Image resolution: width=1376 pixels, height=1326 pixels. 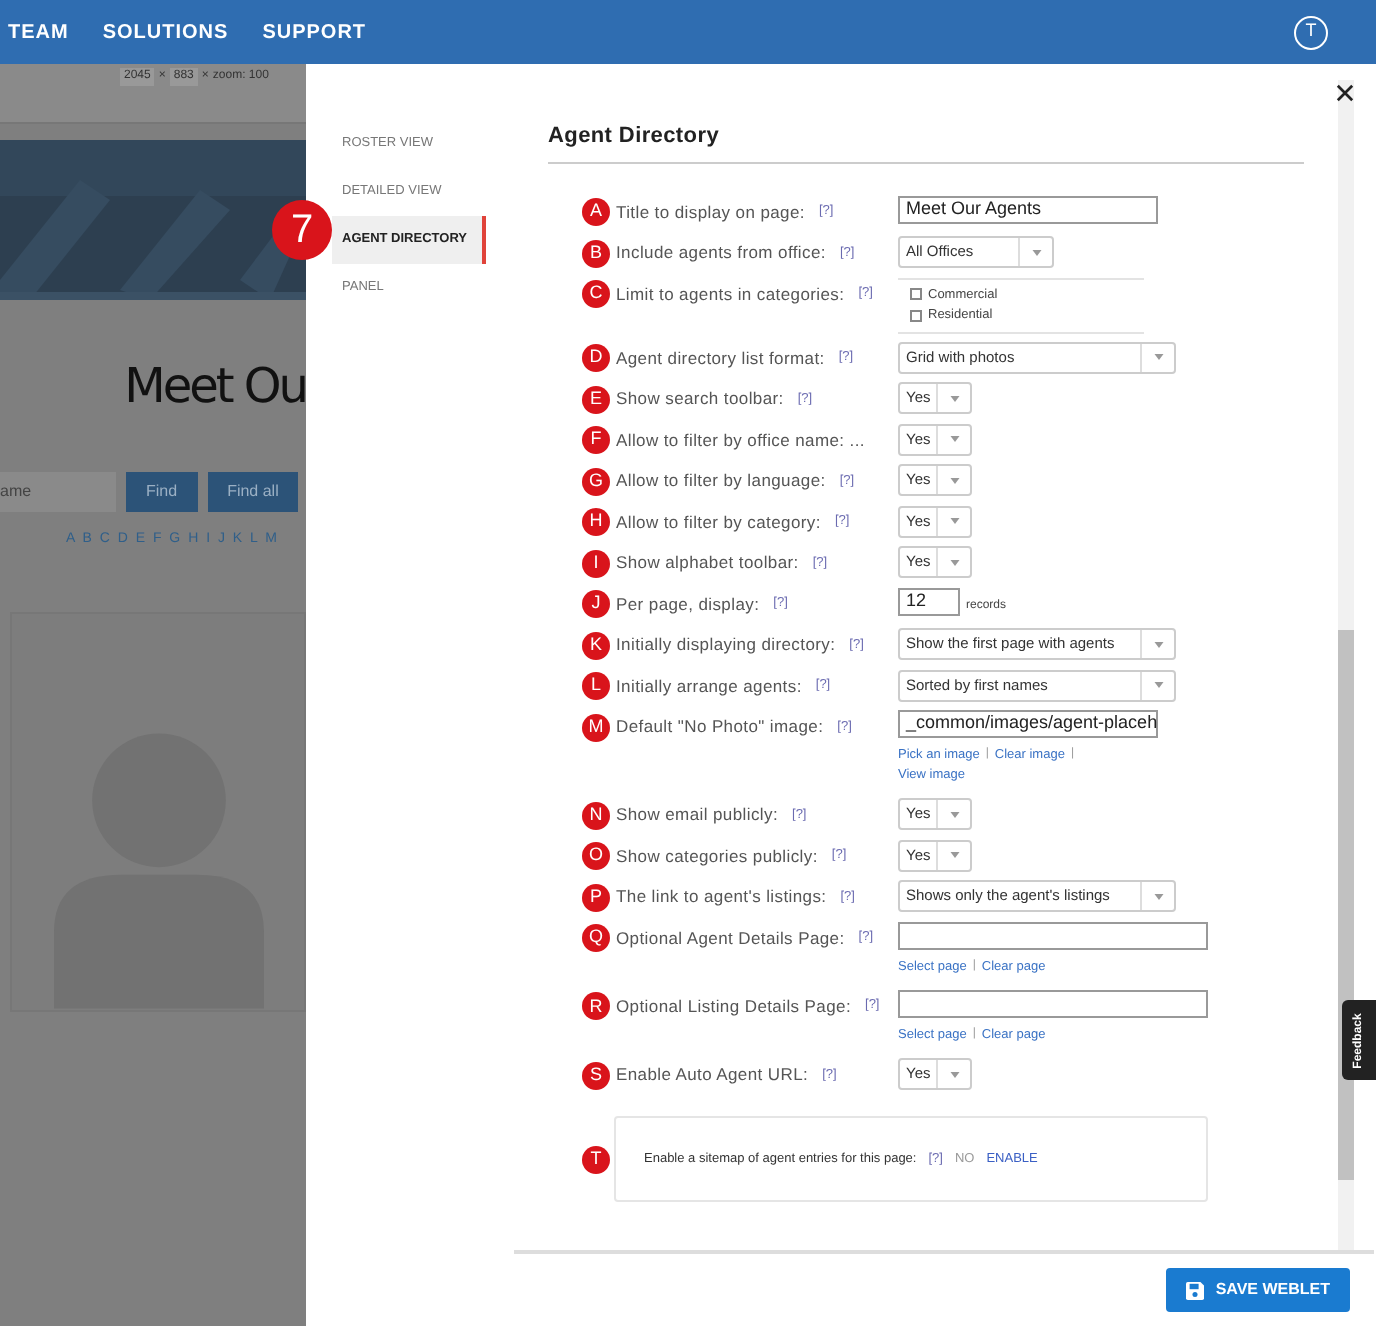 I want to click on field-label: Agent directory list format:, so click(x=720, y=358).